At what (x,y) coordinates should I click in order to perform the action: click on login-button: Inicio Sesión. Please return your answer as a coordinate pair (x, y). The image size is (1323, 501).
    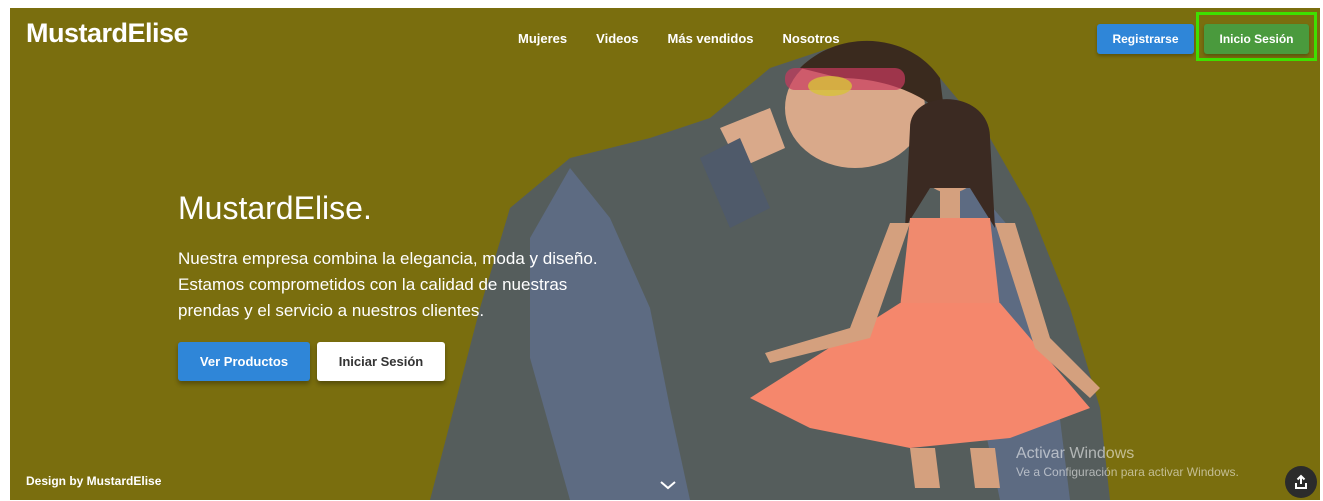
    Looking at the image, I should click on (1256, 39).